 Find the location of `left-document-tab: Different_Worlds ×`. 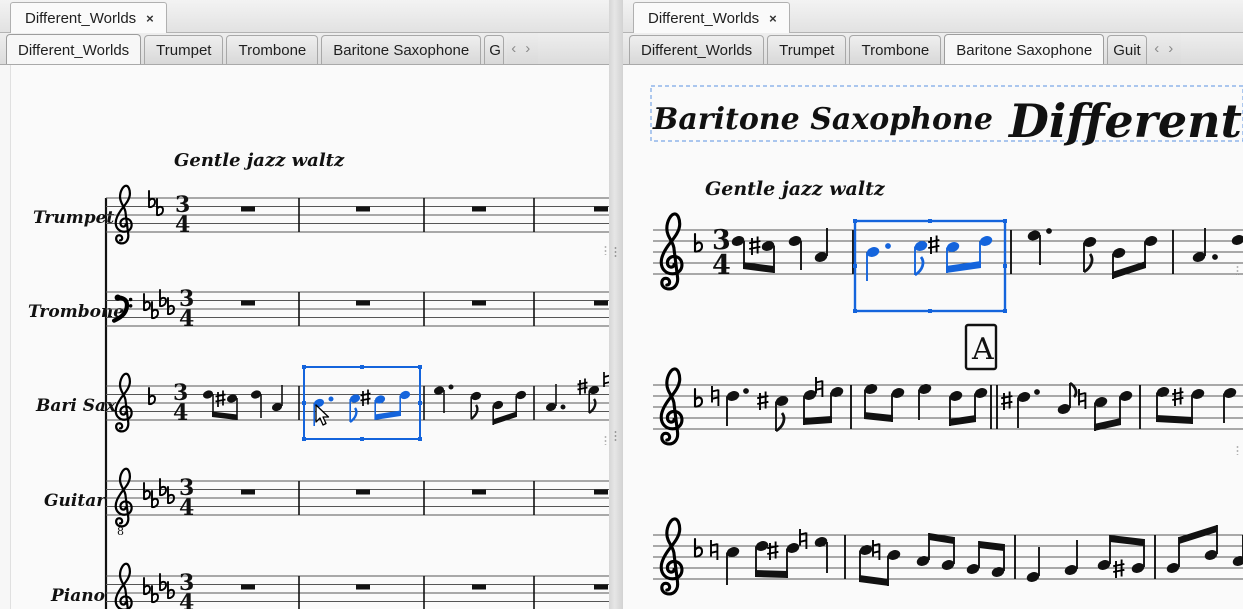

left-document-tab: Different_Worlds × is located at coordinates (88, 17).